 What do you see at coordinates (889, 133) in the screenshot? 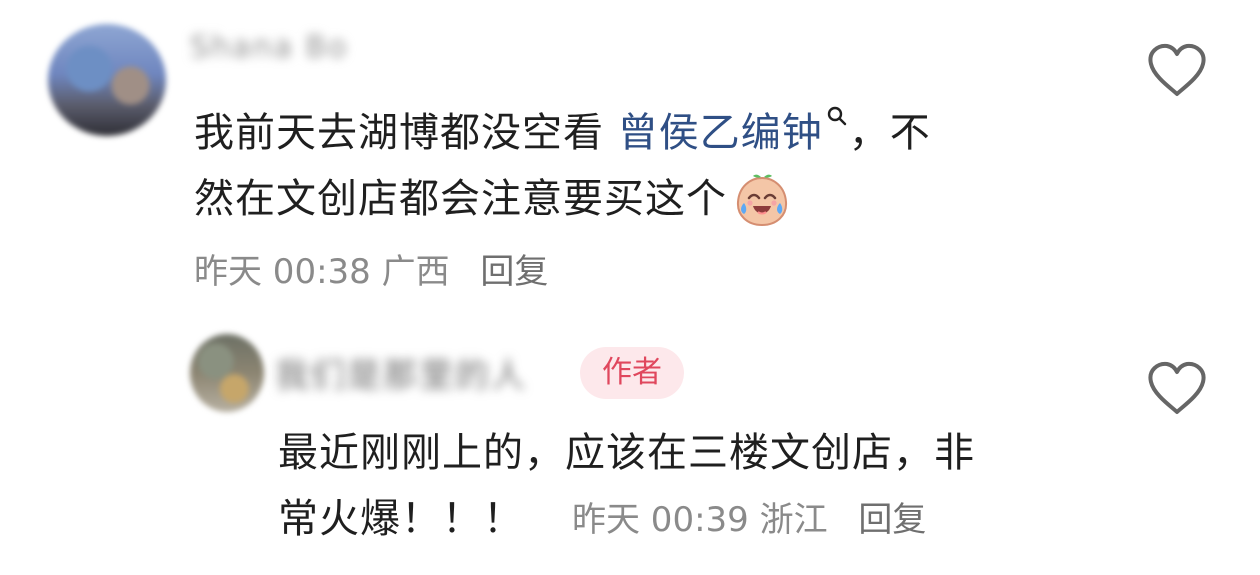
I see `comment-line-1-suffix: ，不` at bounding box center [889, 133].